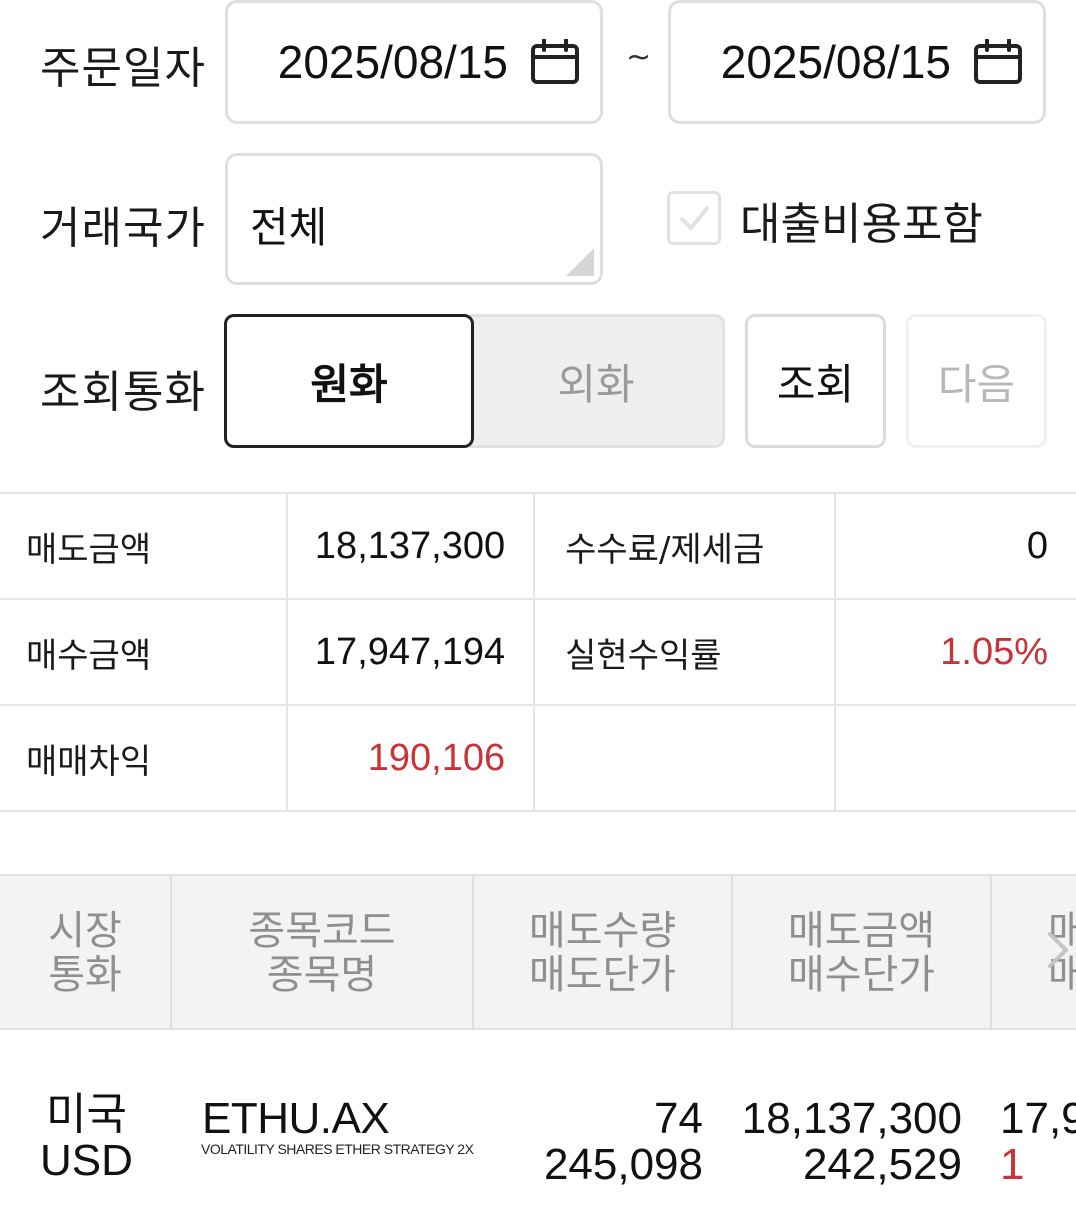 This screenshot has width=1076, height=1221. What do you see at coordinates (861, 931) in the screenshot?
I see `column-header-line: 매도금액` at bounding box center [861, 931].